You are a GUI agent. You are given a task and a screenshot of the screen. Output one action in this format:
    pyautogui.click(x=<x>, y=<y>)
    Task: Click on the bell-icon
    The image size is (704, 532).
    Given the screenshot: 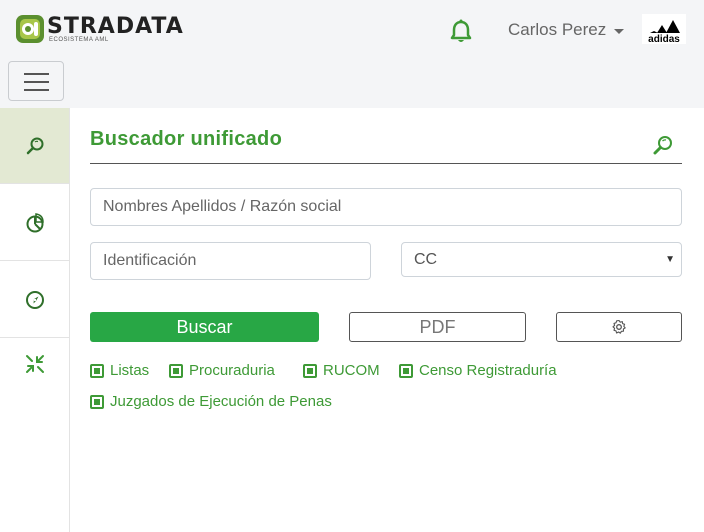 What is the action you would take?
    pyautogui.click(x=461, y=32)
    